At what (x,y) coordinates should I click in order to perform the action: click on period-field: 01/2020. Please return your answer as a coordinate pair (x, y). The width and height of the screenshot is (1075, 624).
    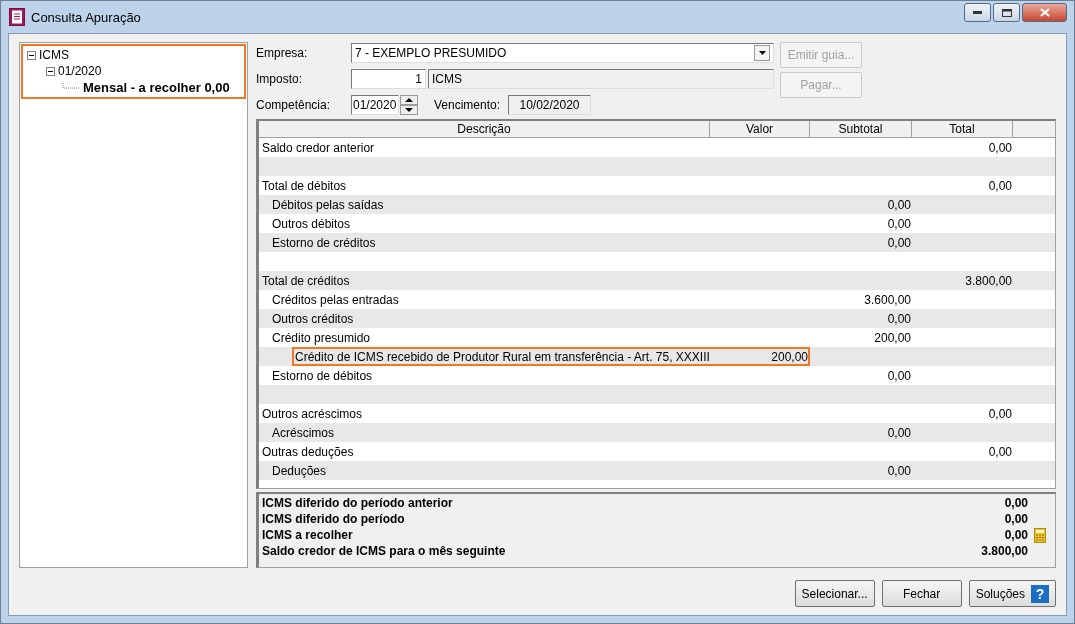
    Looking at the image, I should click on (375, 104).